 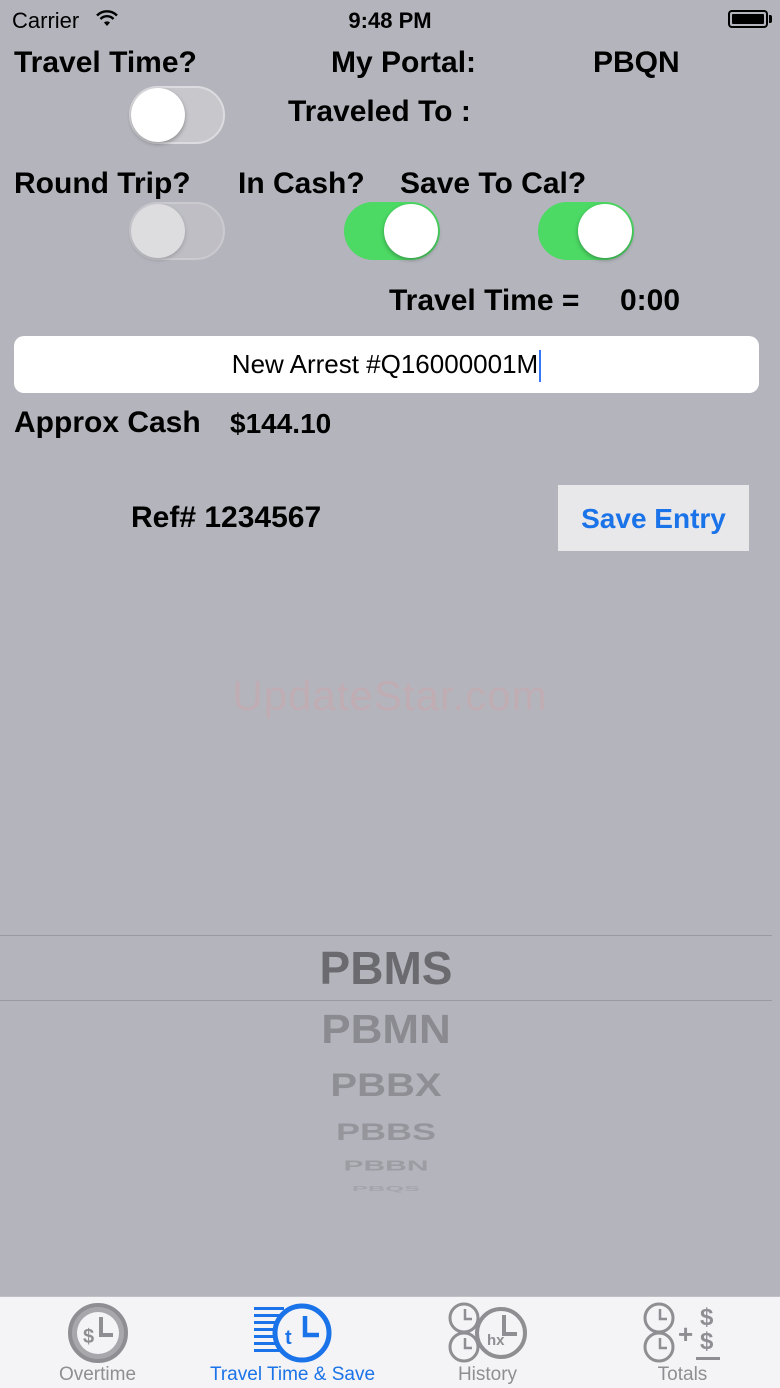 I want to click on clock-label: 9:48 PM, so click(x=390, y=20).